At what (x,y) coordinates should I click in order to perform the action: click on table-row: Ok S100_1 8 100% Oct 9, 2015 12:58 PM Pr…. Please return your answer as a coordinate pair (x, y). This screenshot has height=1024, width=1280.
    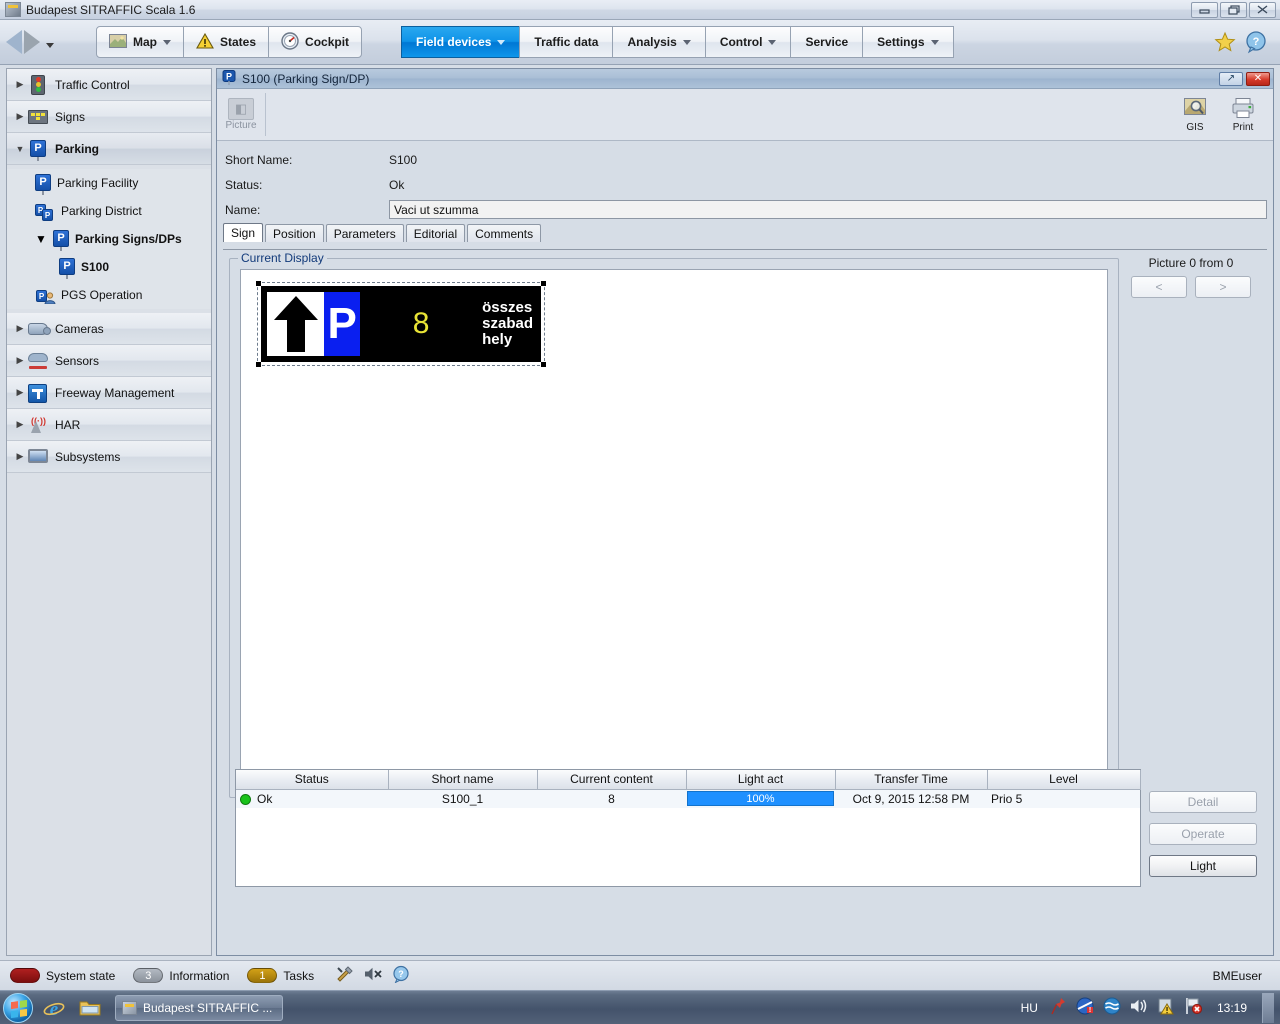
    Looking at the image, I should click on (688, 798).